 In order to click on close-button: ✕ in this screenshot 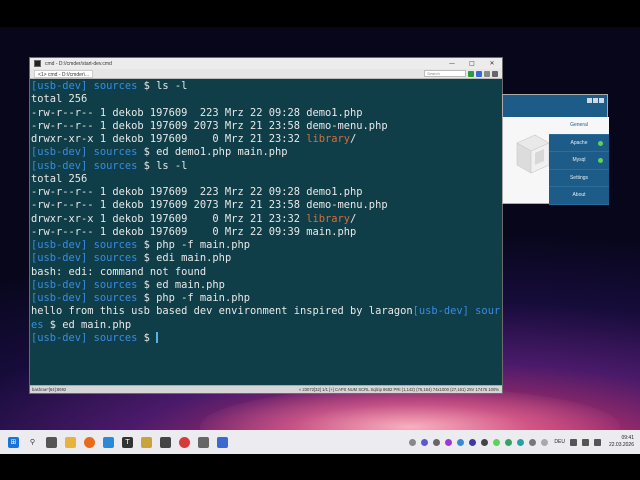, I will do `click(492, 63)`.